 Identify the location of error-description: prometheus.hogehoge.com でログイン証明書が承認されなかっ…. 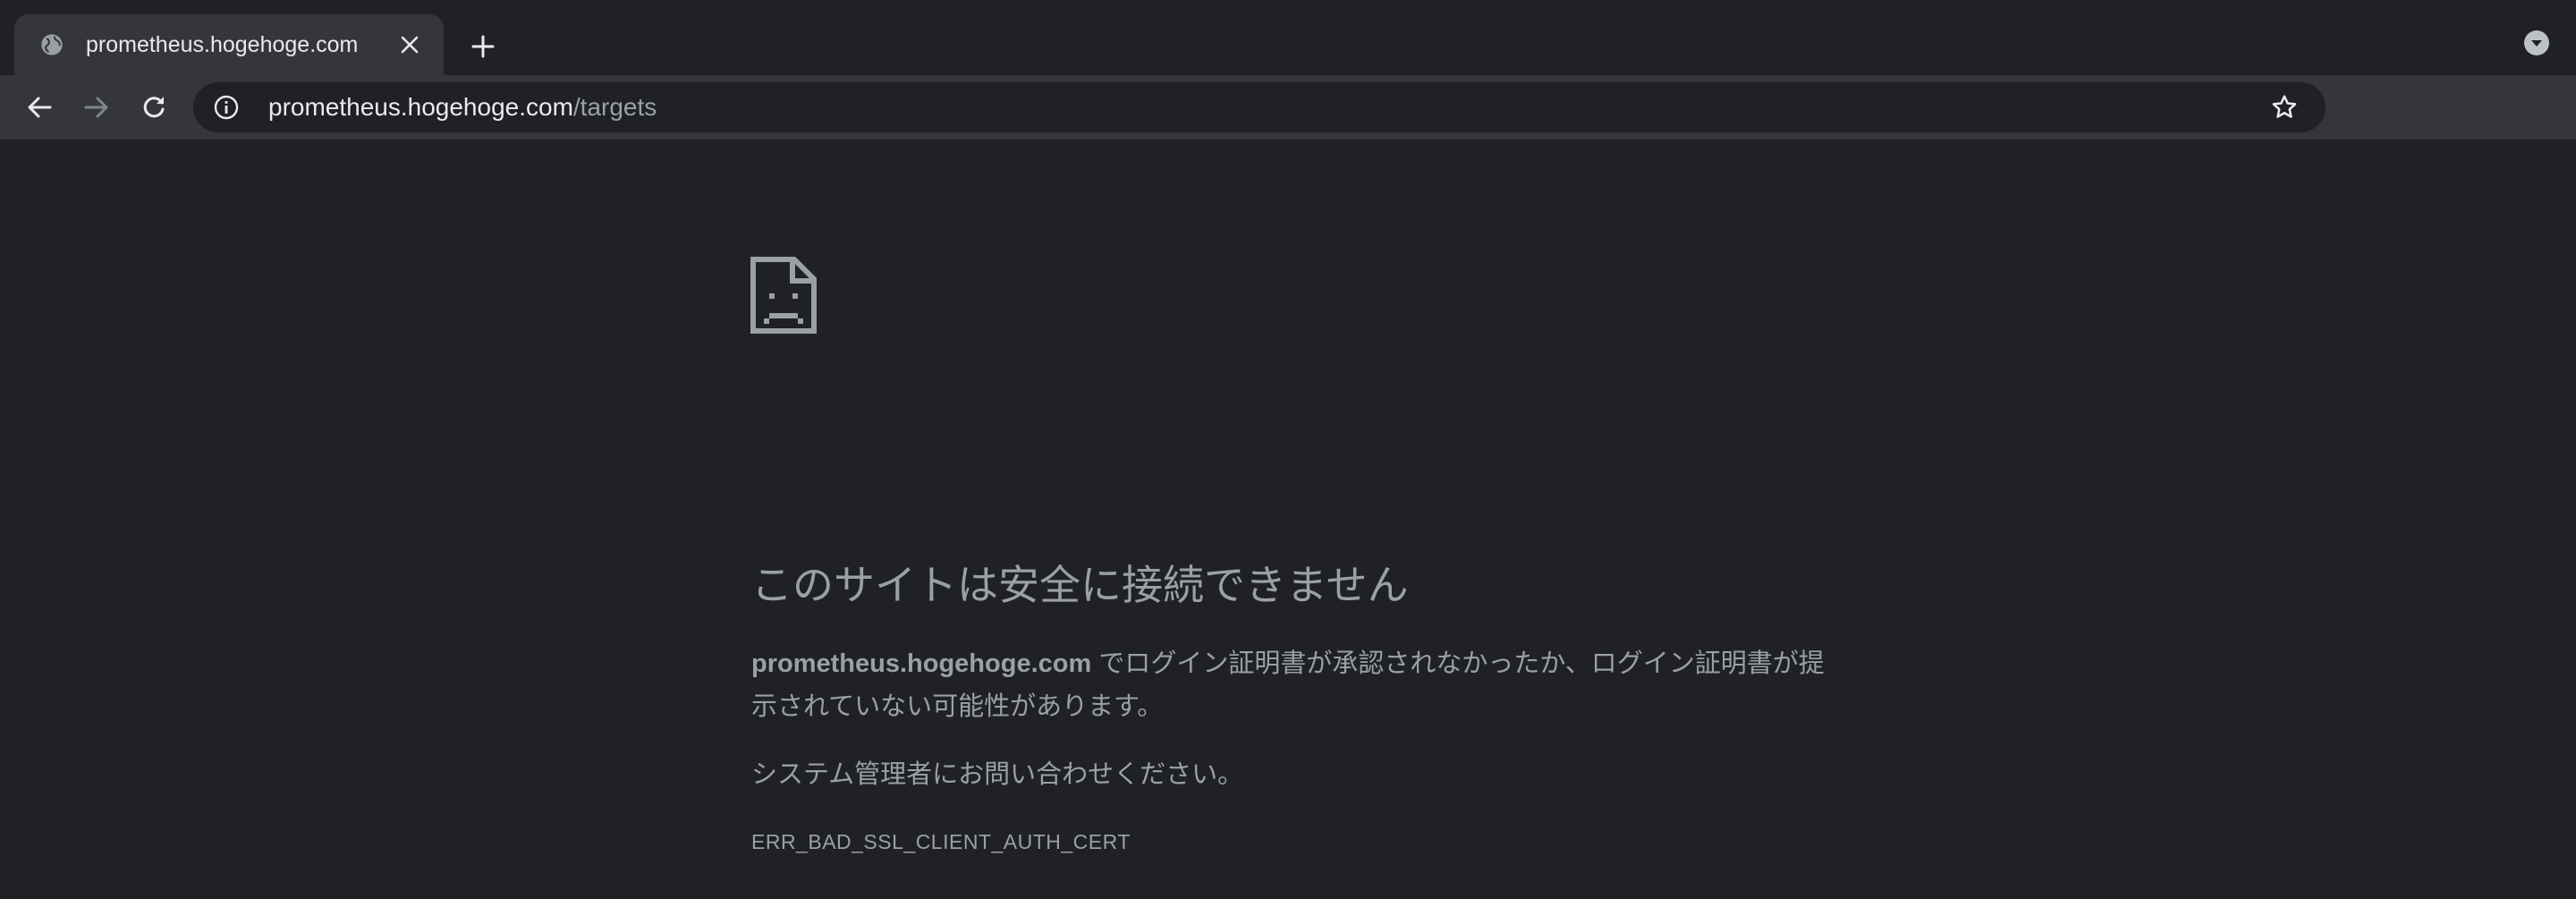
(1288, 685).